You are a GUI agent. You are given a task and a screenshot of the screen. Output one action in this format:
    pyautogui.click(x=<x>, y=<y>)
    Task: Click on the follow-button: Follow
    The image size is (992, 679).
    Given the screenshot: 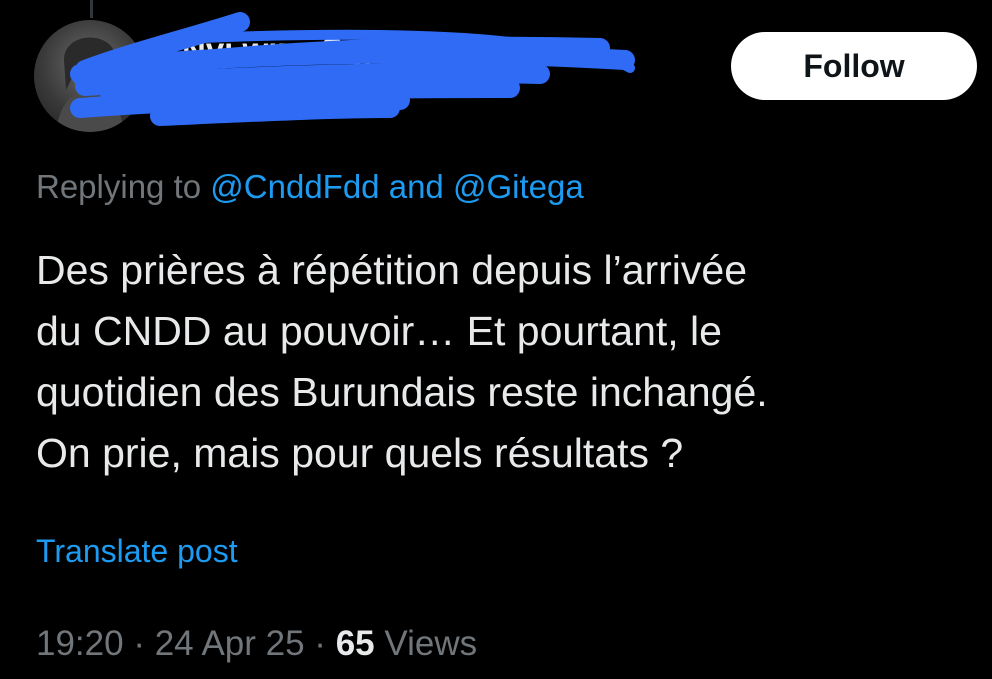 What is the action you would take?
    pyautogui.click(x=854, y=66)
    